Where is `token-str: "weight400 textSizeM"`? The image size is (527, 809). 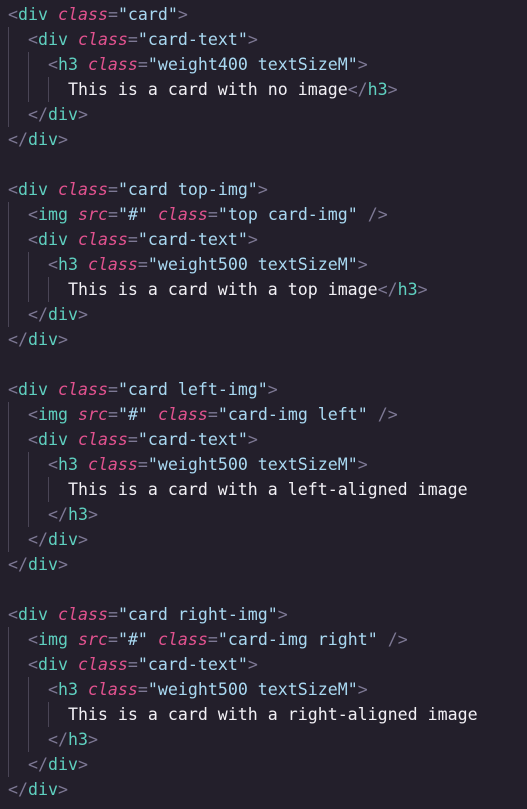 token-str: "weight400 textSizeM" is located at coordinates (252, 64).